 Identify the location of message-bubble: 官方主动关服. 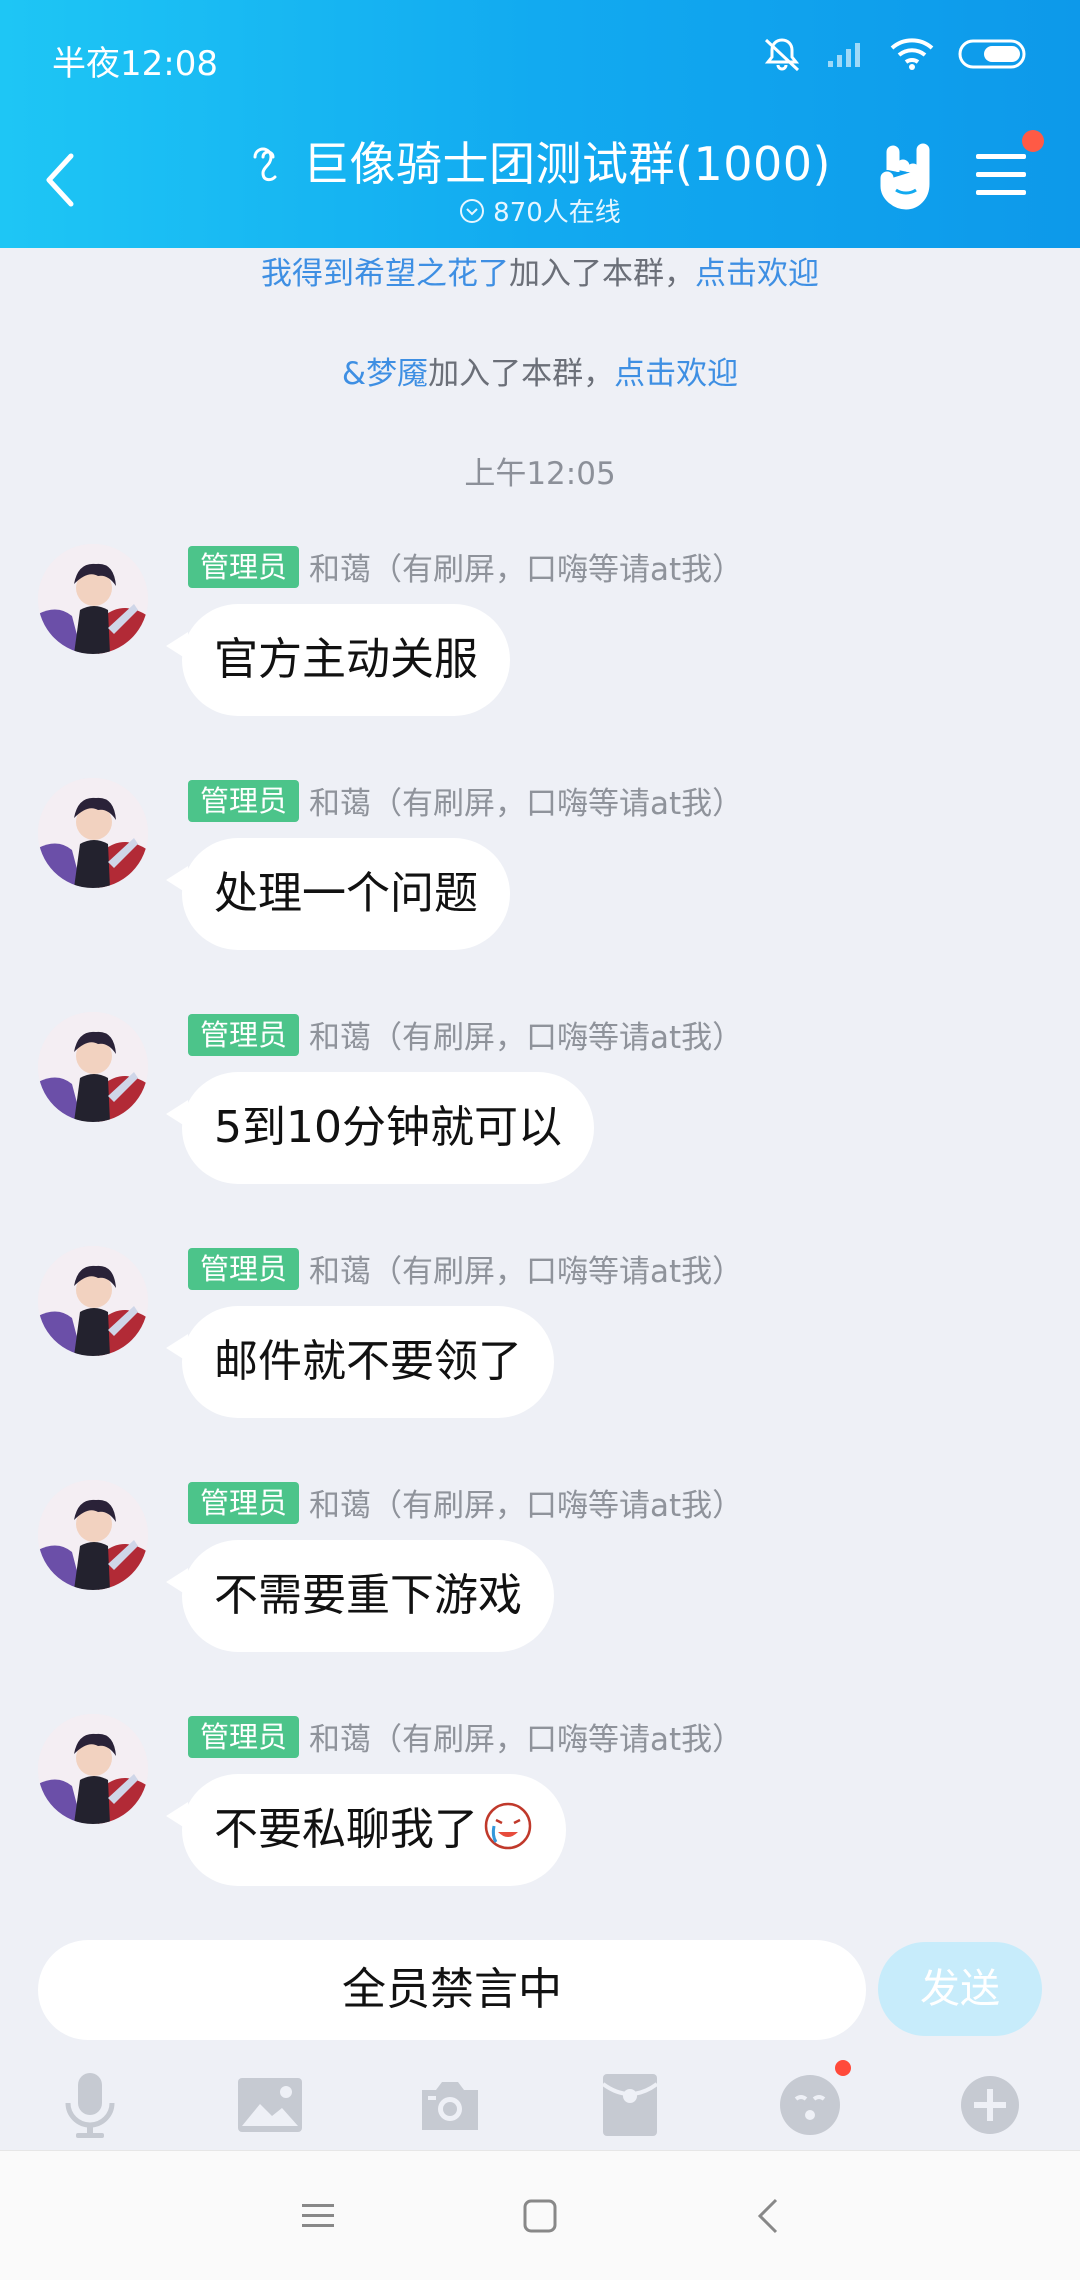
(338, 660).